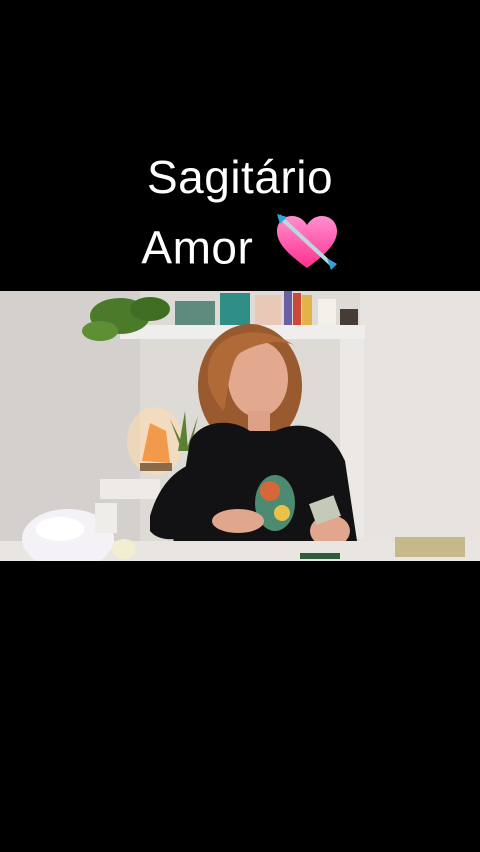 This screenshot has height=852, width=480. What do you see at coordinates (155, 441) in the screenshot?
I see `salt-lamp` at bounding box center [155, 441].